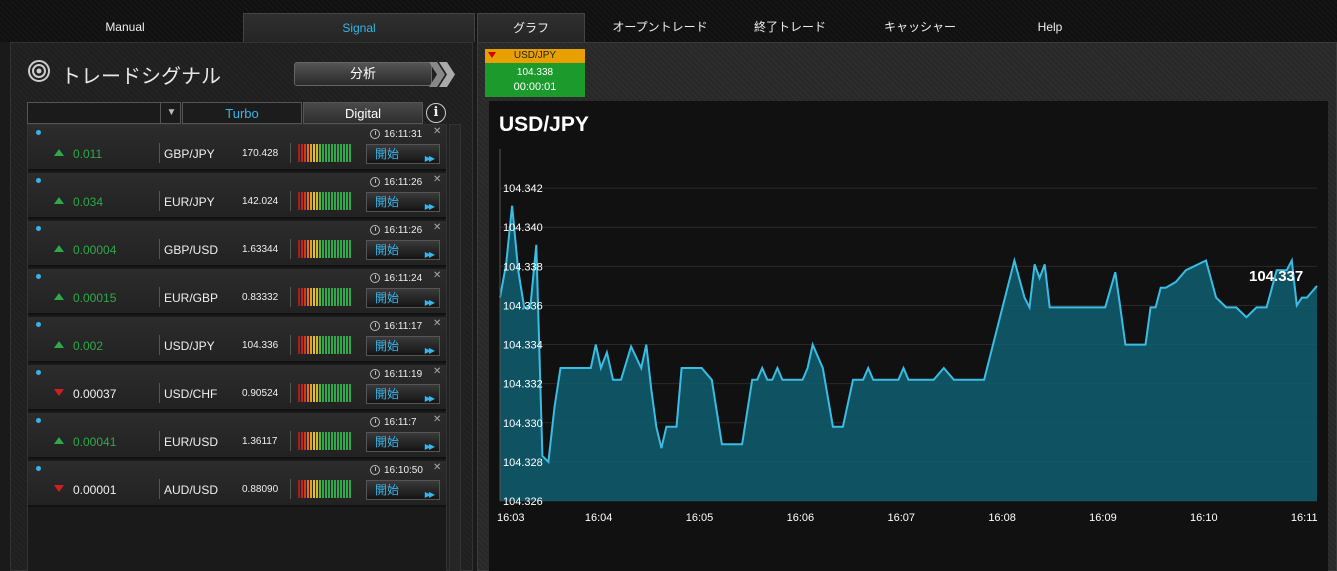  Describe the element at coordinates (1204, 518) in the screenshot. I see `x-tick-label: 16:10` at that location.